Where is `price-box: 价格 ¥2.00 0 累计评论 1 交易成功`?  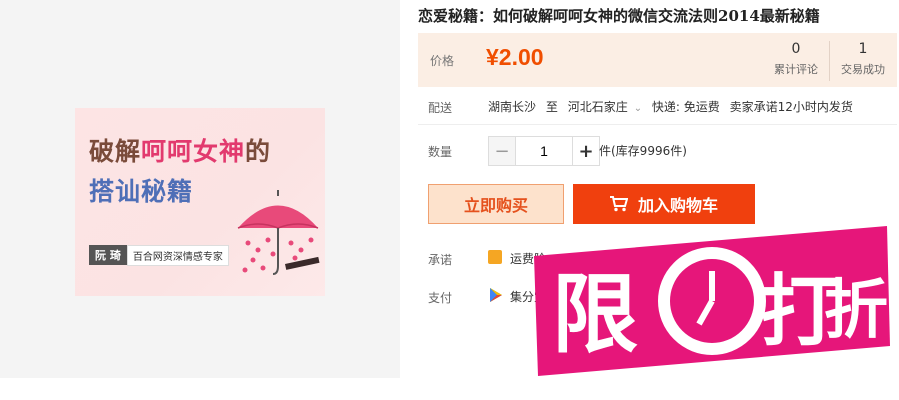
price-box: 价格 ¥2.00 0 累计评论 1 交易成功 is located at coordinates (657, 60).